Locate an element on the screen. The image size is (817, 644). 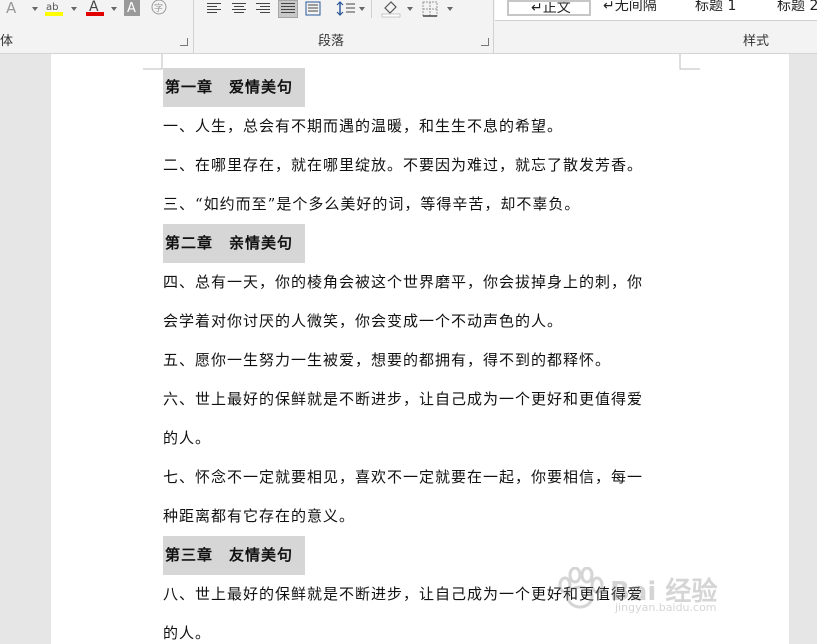
shading-icon is located at coordinates (391, 9).